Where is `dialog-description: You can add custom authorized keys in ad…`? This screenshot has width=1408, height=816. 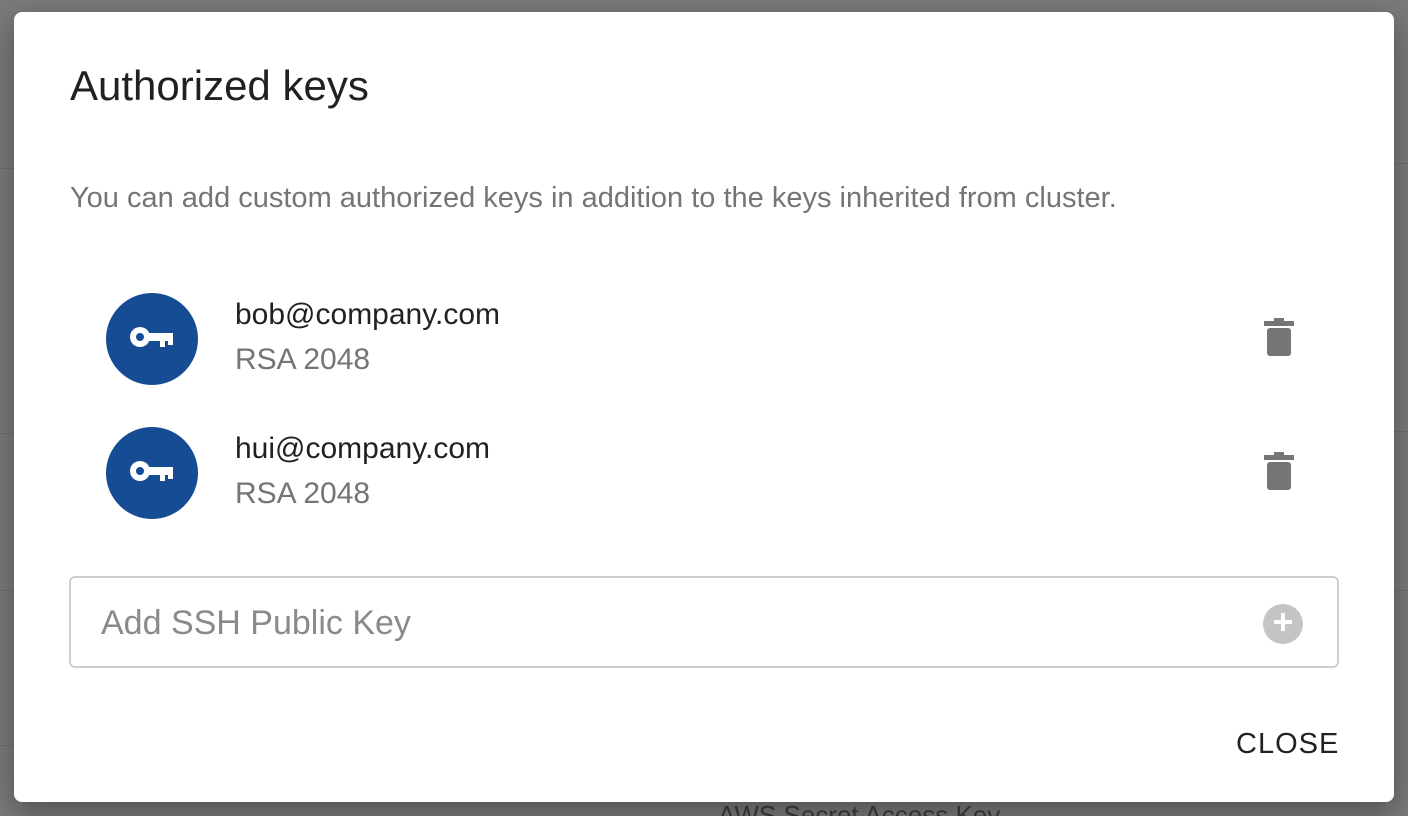 dialog-description: You can add custom authorized keys in ad… is located at coordinates (593, 198).